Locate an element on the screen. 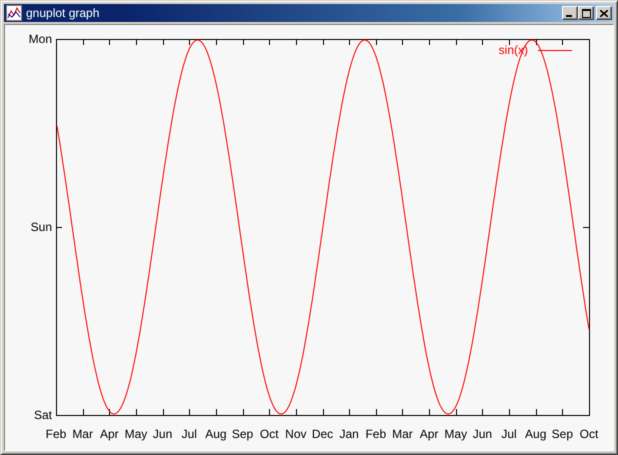 Image resolution: width=618 pixels, height=455 pixels. y-axis-label: Mon is located at coordinates (40, 39).